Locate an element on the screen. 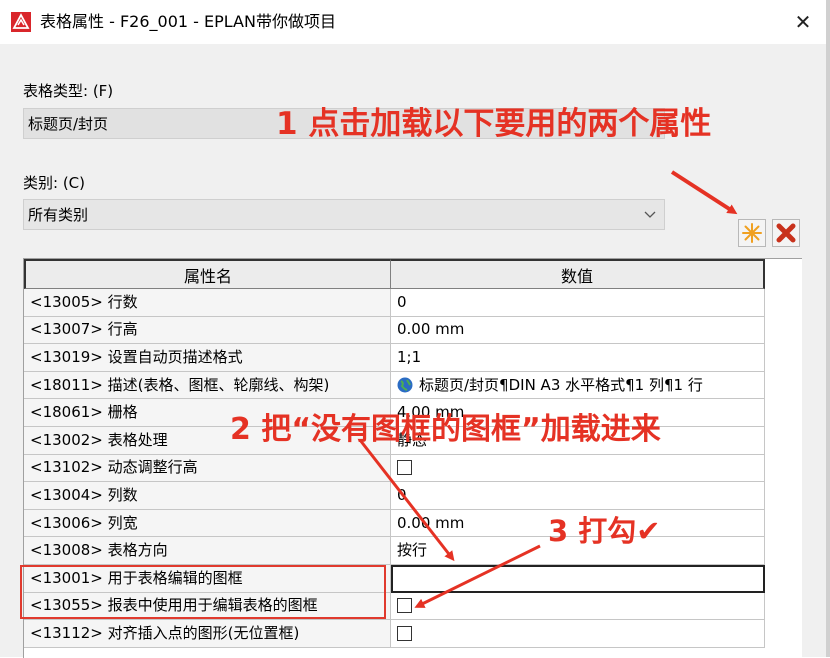 This screenshot has width=830, height=658. annotation-step-2: 2 把“没有图框的图框”加载进来 is located at coordinates (445, 429).